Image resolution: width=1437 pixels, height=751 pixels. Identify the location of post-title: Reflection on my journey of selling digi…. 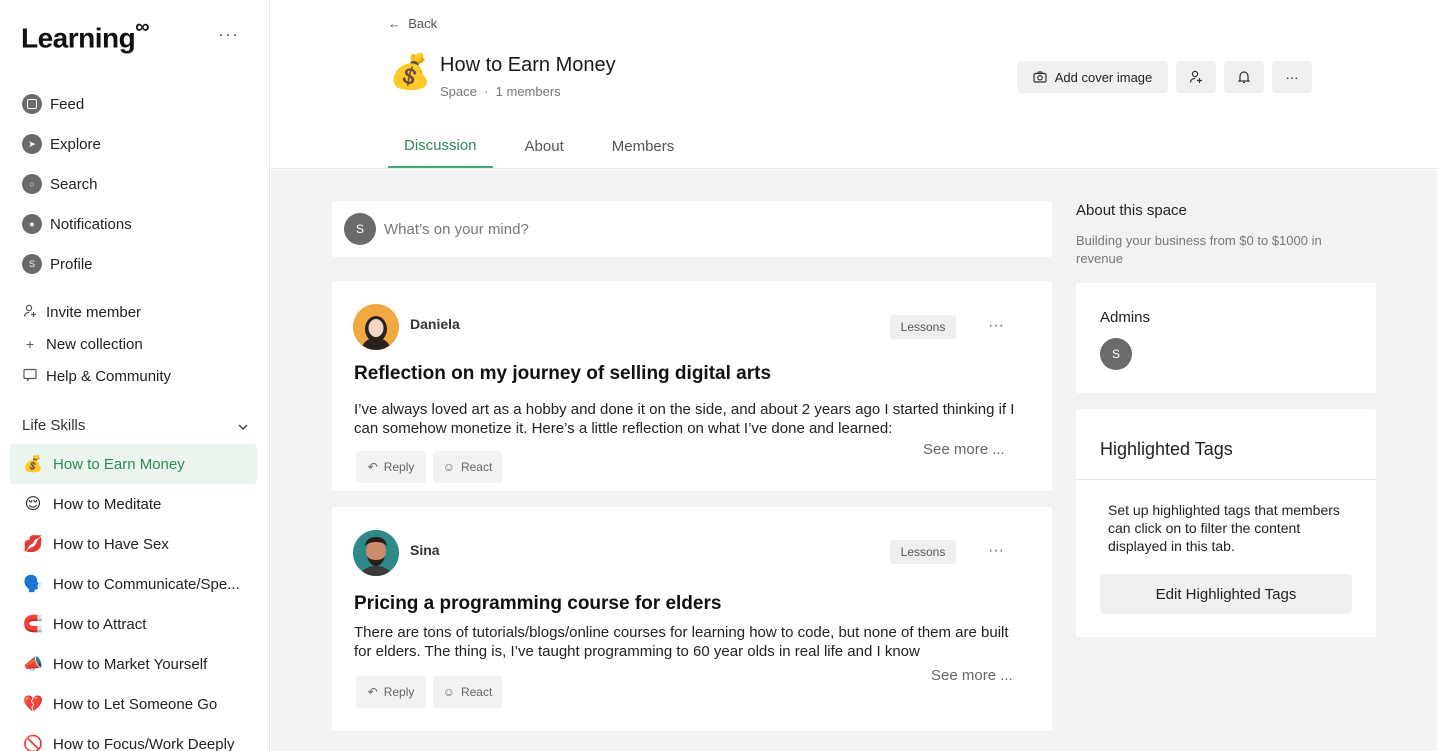
(562, 374).